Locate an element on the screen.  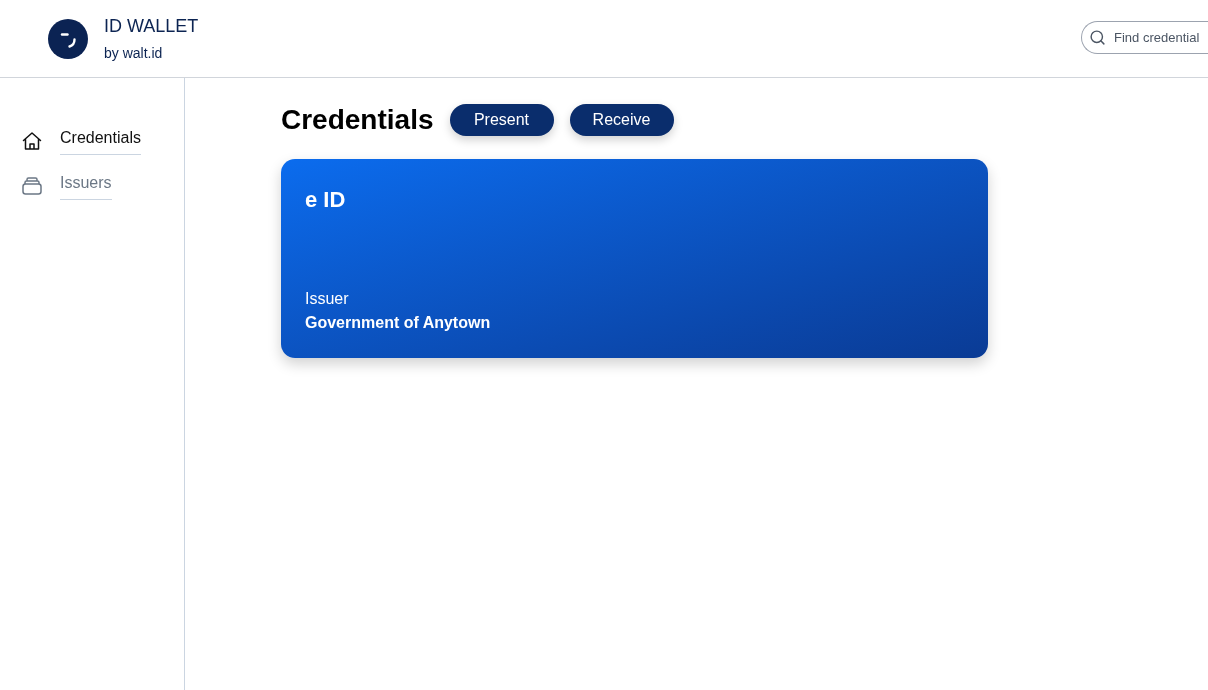
logo-icon is located at coordinates (68, 38).